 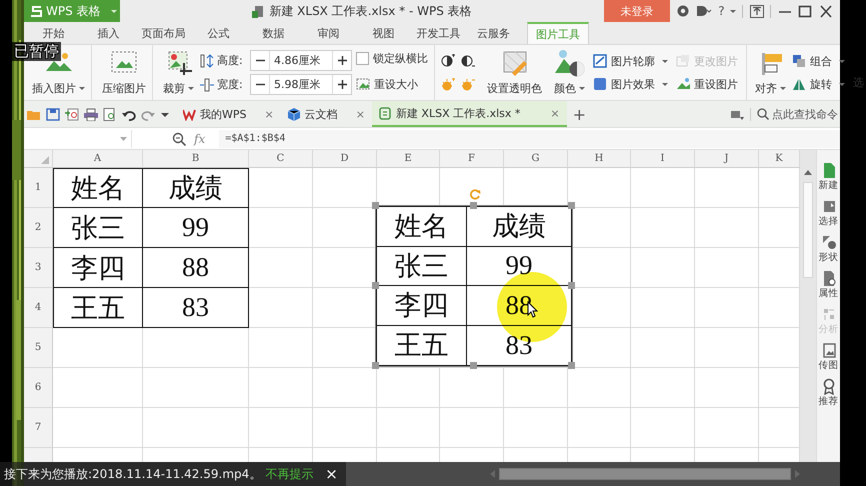 What do you see at coordinates (230, 84) in the screenshot?
I see `field-label: 宽度:` at bounding box center [230, 84].